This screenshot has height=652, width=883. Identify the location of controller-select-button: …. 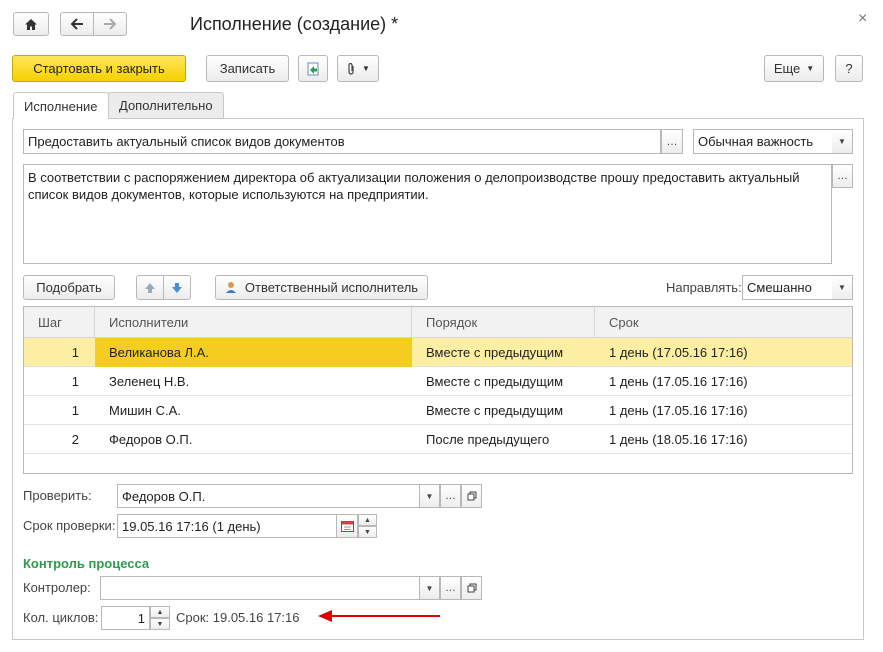
(450, 588).